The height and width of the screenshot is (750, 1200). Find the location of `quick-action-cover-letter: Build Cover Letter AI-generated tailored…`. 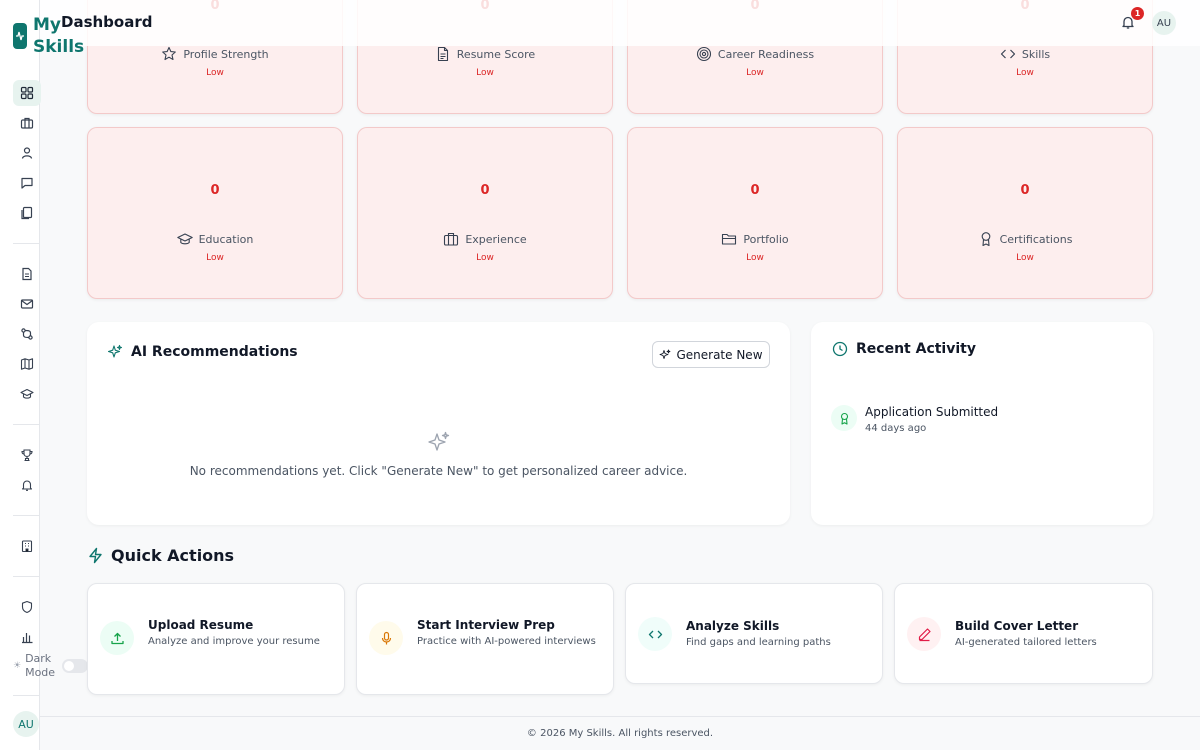

quick-action-cover-letter: Build Cover Letter AI-generated tailored… is located at coordinates (1023, 633).